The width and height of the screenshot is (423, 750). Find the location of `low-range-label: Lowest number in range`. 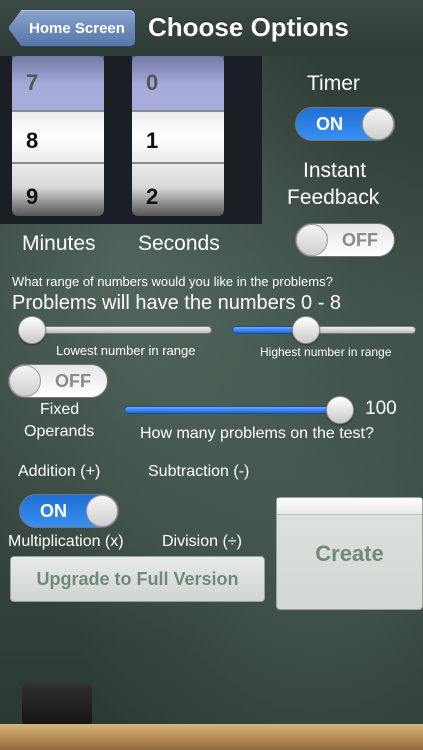

low-range-label: Lowest number in range is located at coordinates (126, 350).